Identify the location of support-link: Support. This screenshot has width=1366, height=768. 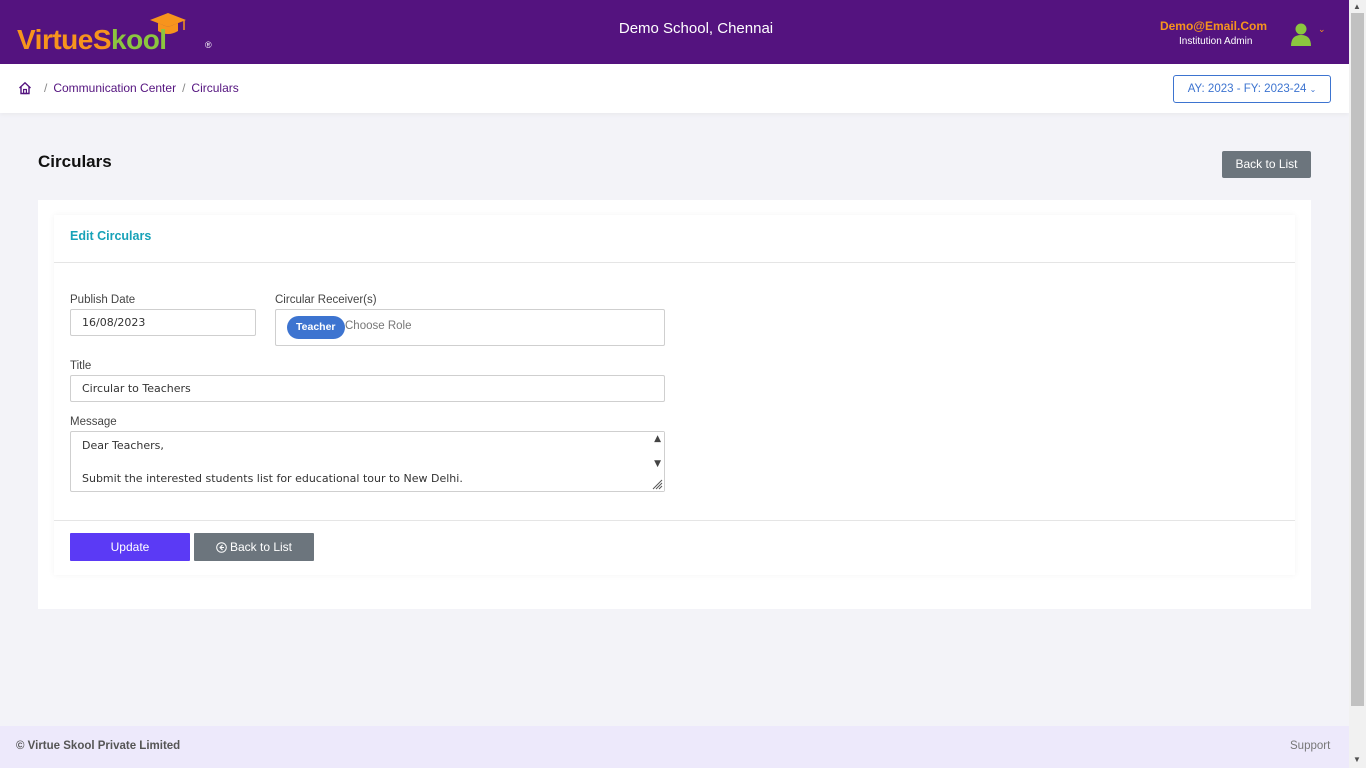
(1310, 746).